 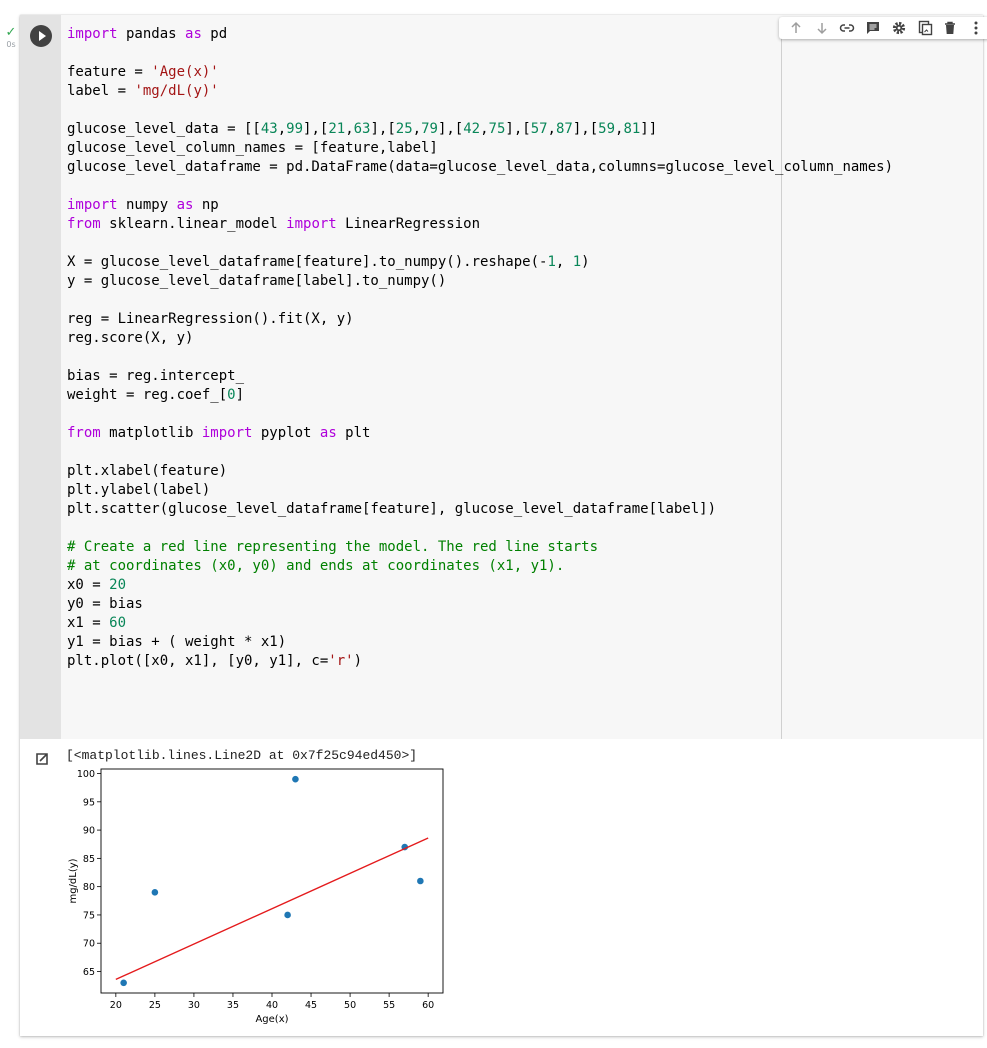 What do you see at coordinates (193, 224) in the screenshot?
I see `code-token: sklearn.linear_model` at bounding box center [193, 224].